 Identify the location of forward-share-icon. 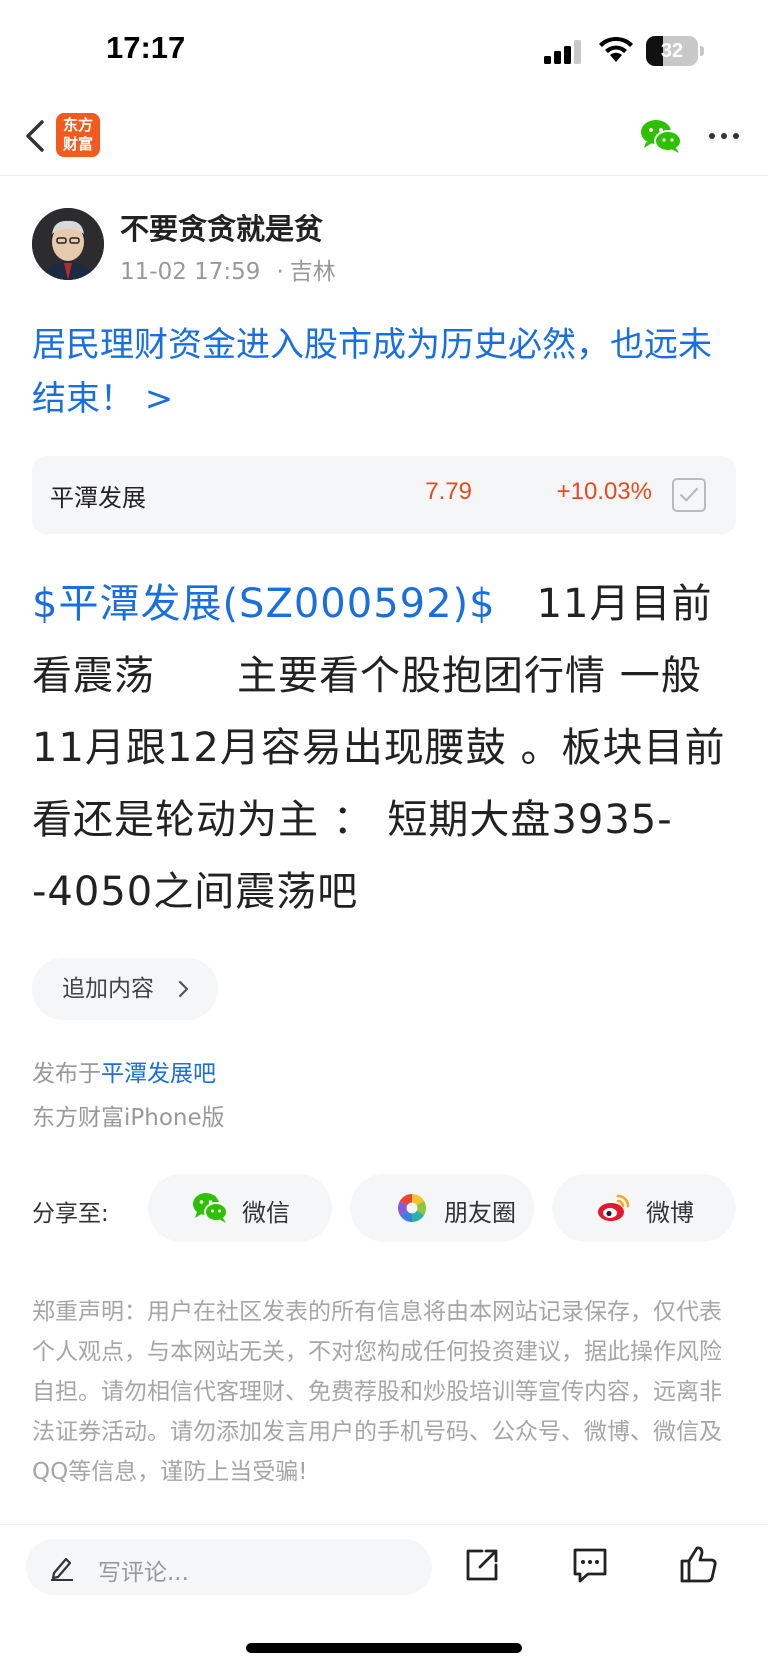
(482, 1565).